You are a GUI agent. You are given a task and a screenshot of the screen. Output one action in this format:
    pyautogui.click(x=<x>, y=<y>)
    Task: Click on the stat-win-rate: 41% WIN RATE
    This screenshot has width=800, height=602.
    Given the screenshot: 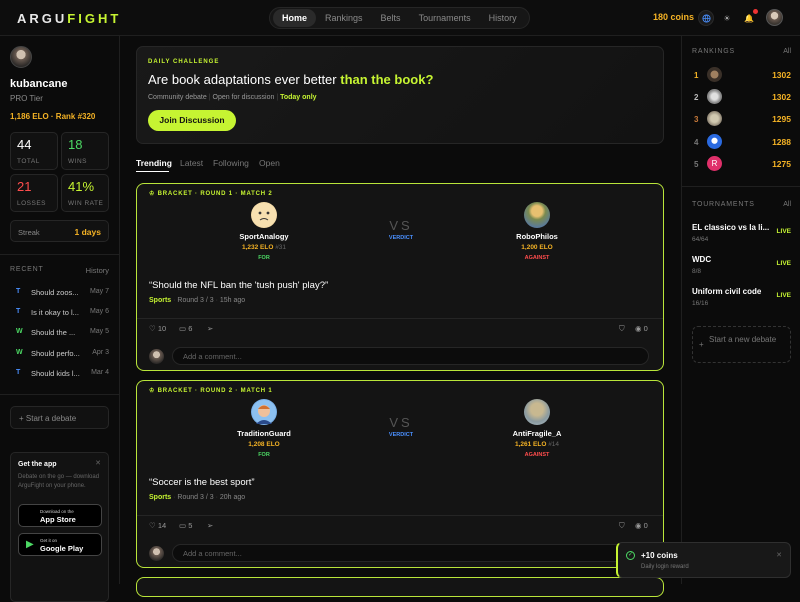 What is the action you would take?
    pyautogui.click(x=85, y=193)
    